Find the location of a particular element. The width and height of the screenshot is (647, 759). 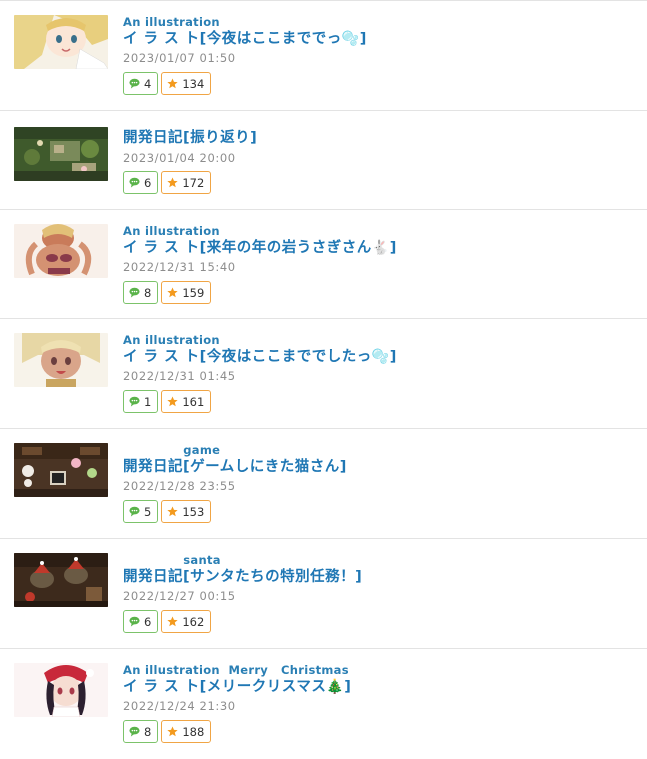

christmas-tree-icon: 🎄 is located at coordinates (335, 687).